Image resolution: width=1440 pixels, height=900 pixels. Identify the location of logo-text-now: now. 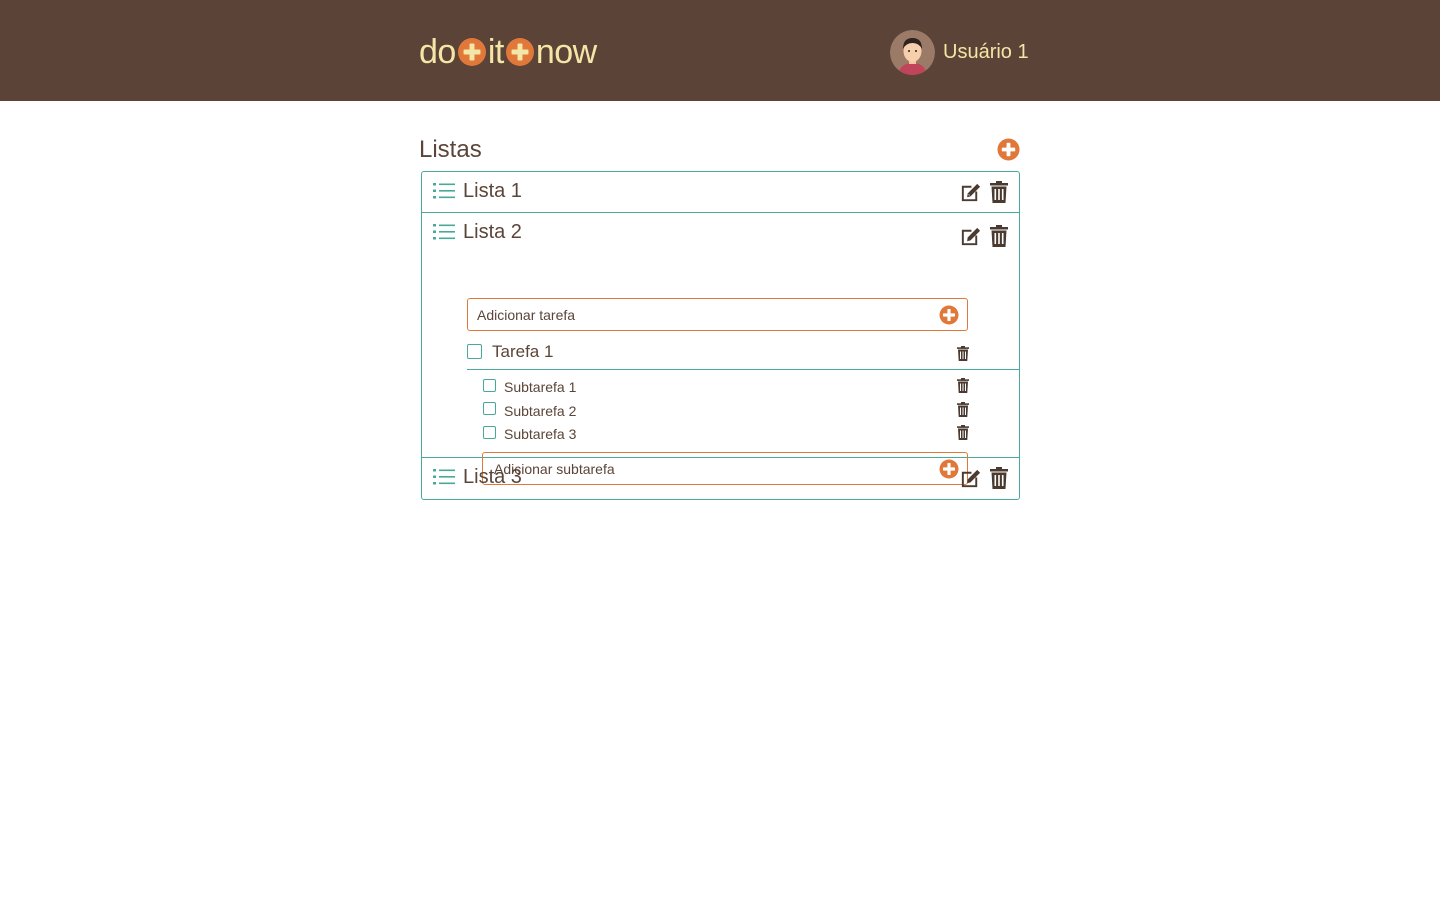
(566, 51).